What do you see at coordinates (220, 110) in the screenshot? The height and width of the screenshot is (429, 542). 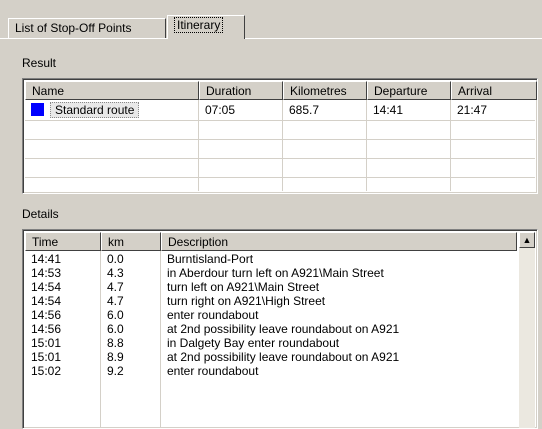 I see `route-duration: 07:05` at bounding box center [220, 110].